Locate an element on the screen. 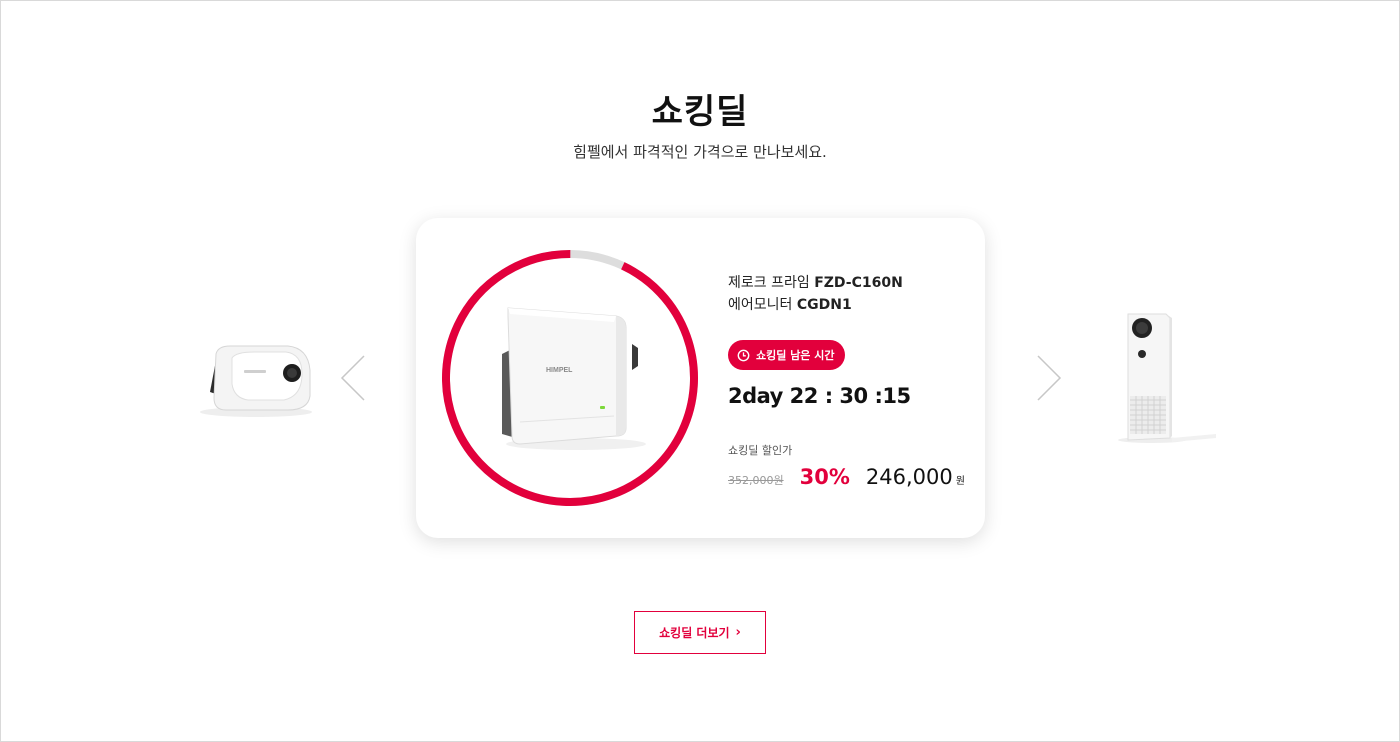 Image resolution: width=1400 pixels, height=742 pixels. badge-label: 쇼킹딜 남은 시간 is located at coordinates (795, 355).